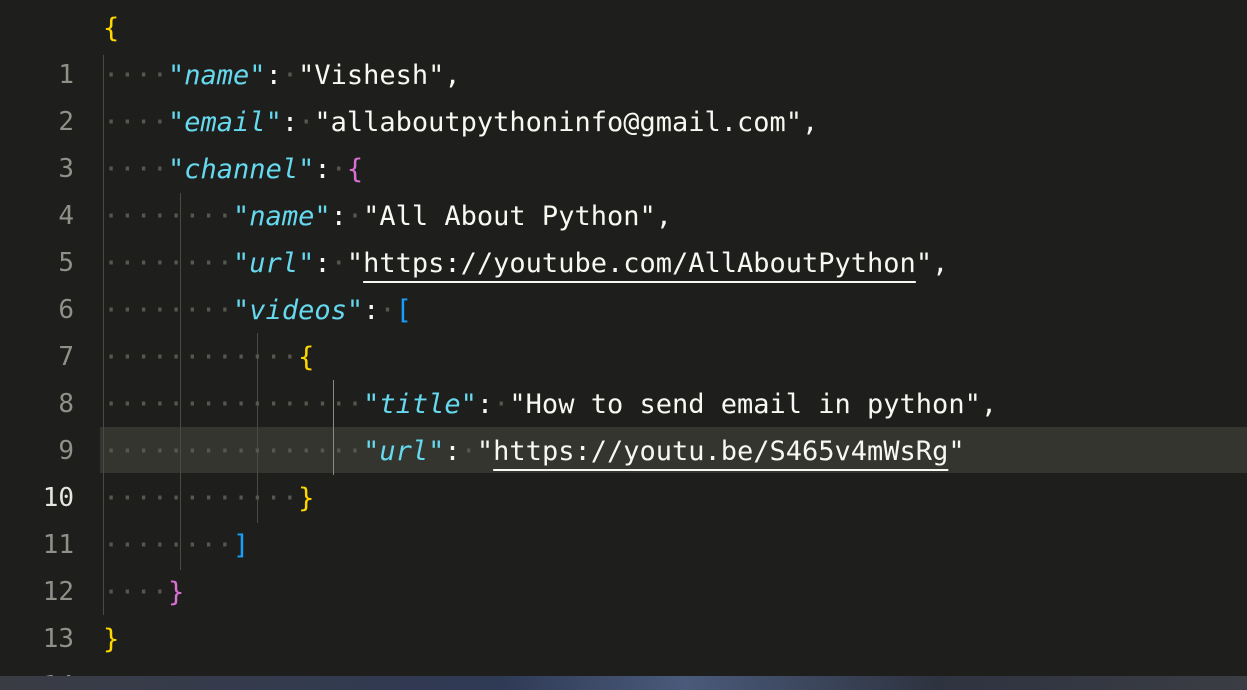 The height and width of the screenshot is (690, 1247). I want to click on code-line: 11 ············}, so click(623, 517).